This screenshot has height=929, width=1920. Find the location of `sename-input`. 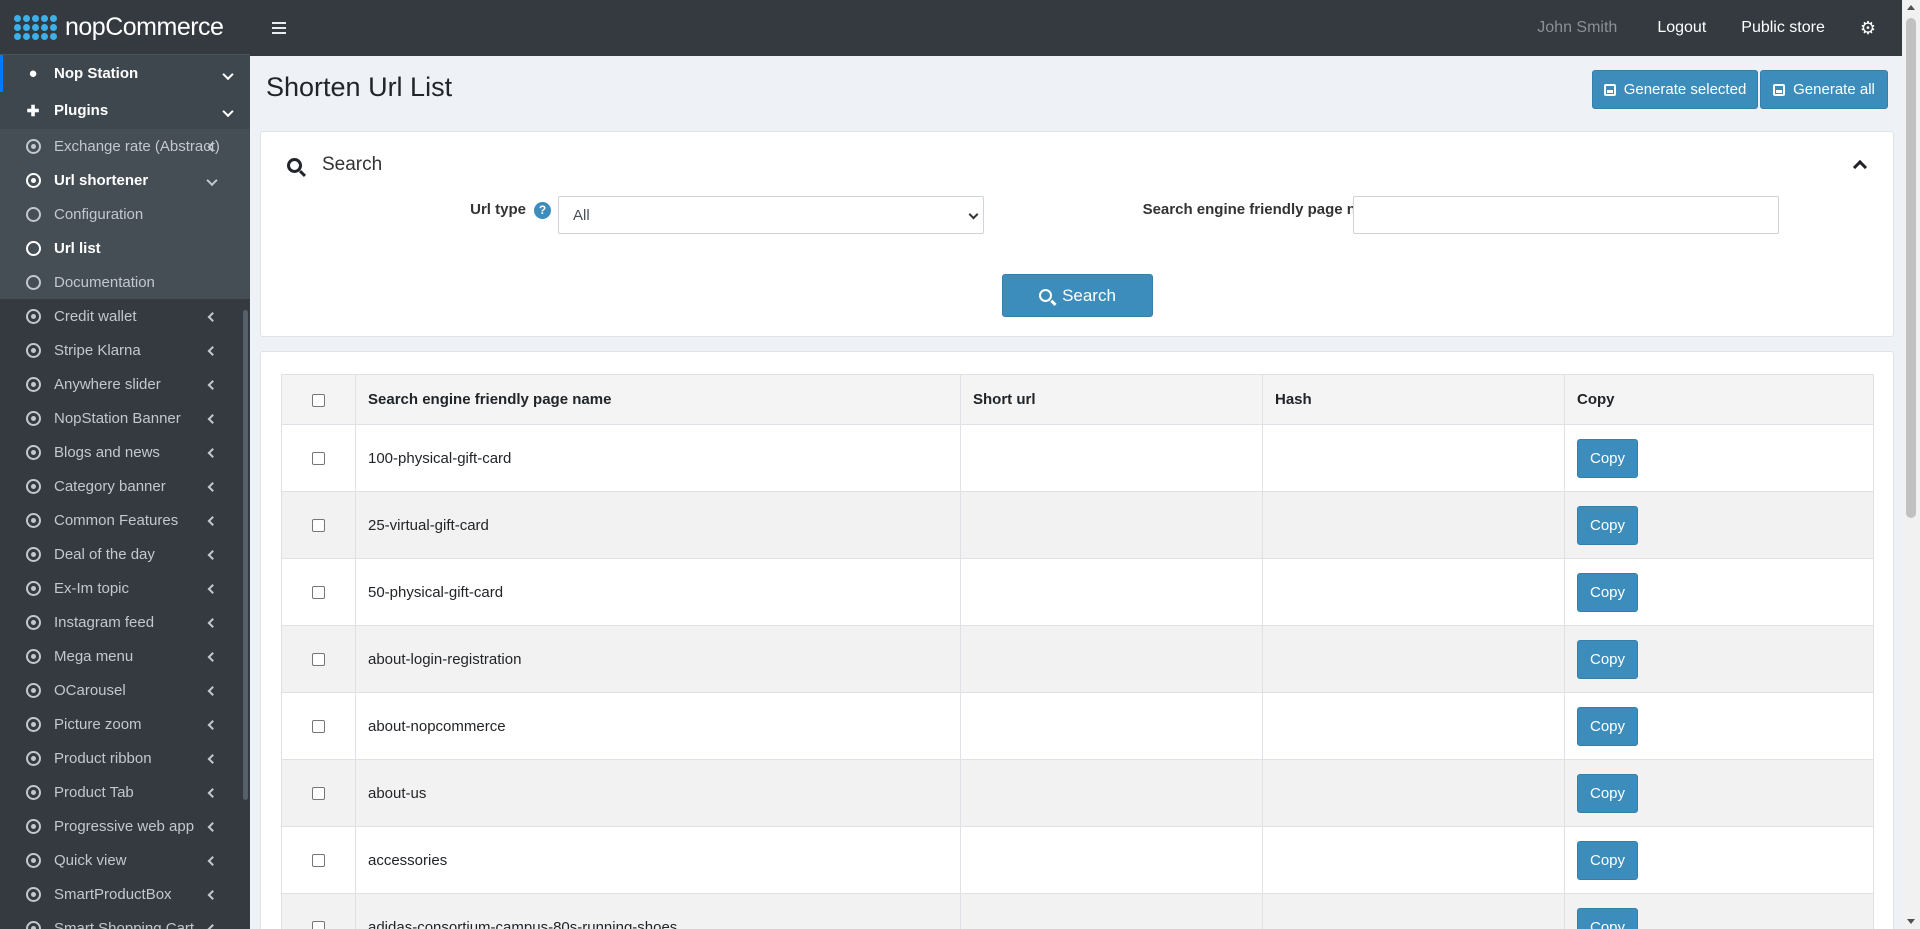

sename-input is located at coordinates (1566, 215).